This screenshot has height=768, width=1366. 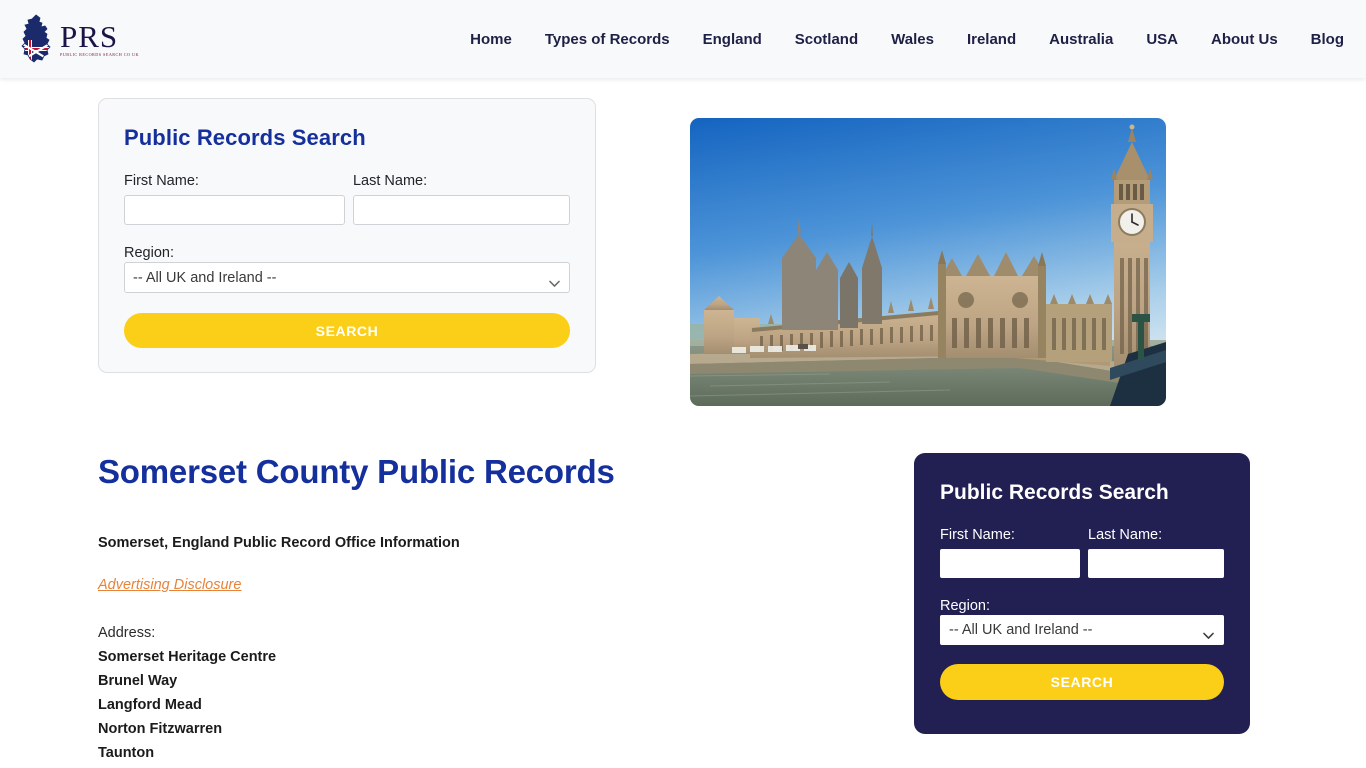 I want to click on address-line: Taunton, so click(x=126, y=753).